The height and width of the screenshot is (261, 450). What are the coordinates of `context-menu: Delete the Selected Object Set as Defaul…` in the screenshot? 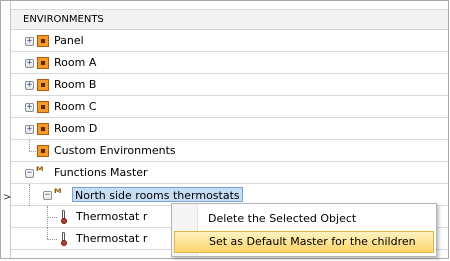 It's located at (304, 230).